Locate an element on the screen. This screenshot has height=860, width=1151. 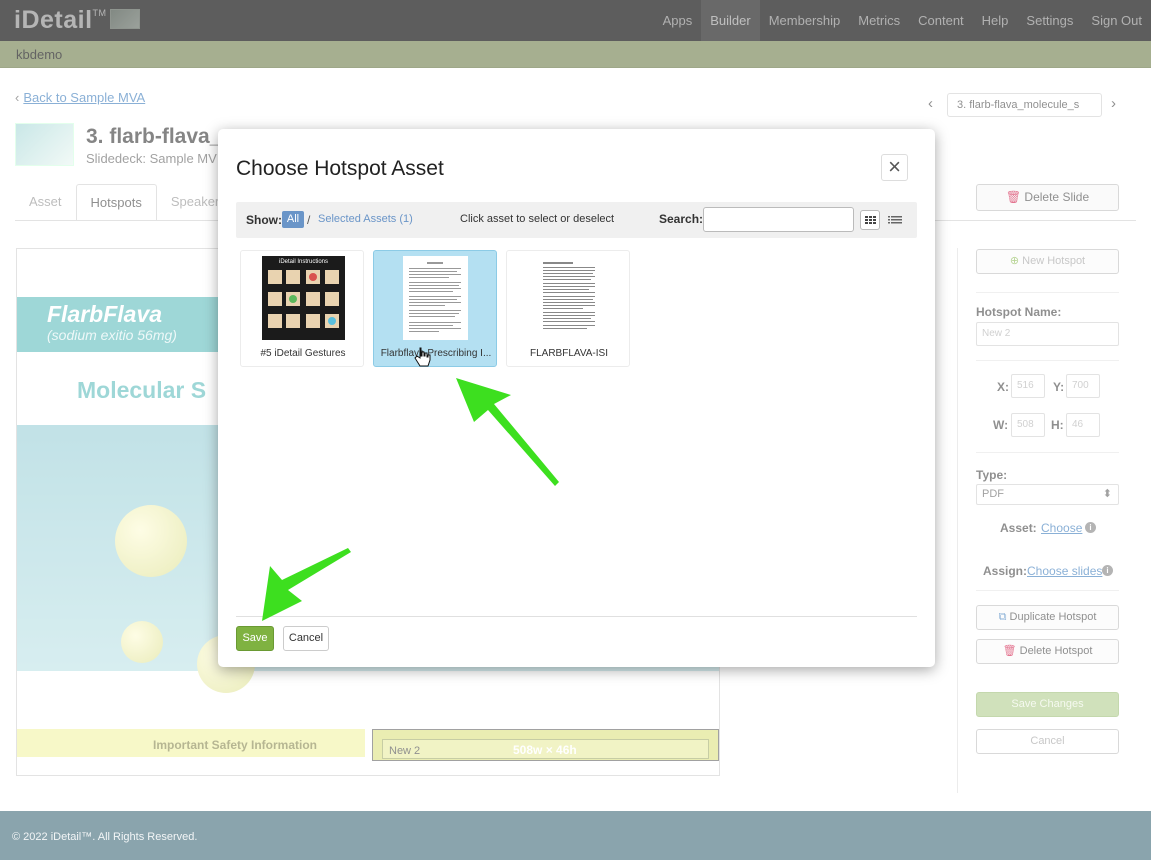
search-label: Search: is located at coordinates (681, 219).